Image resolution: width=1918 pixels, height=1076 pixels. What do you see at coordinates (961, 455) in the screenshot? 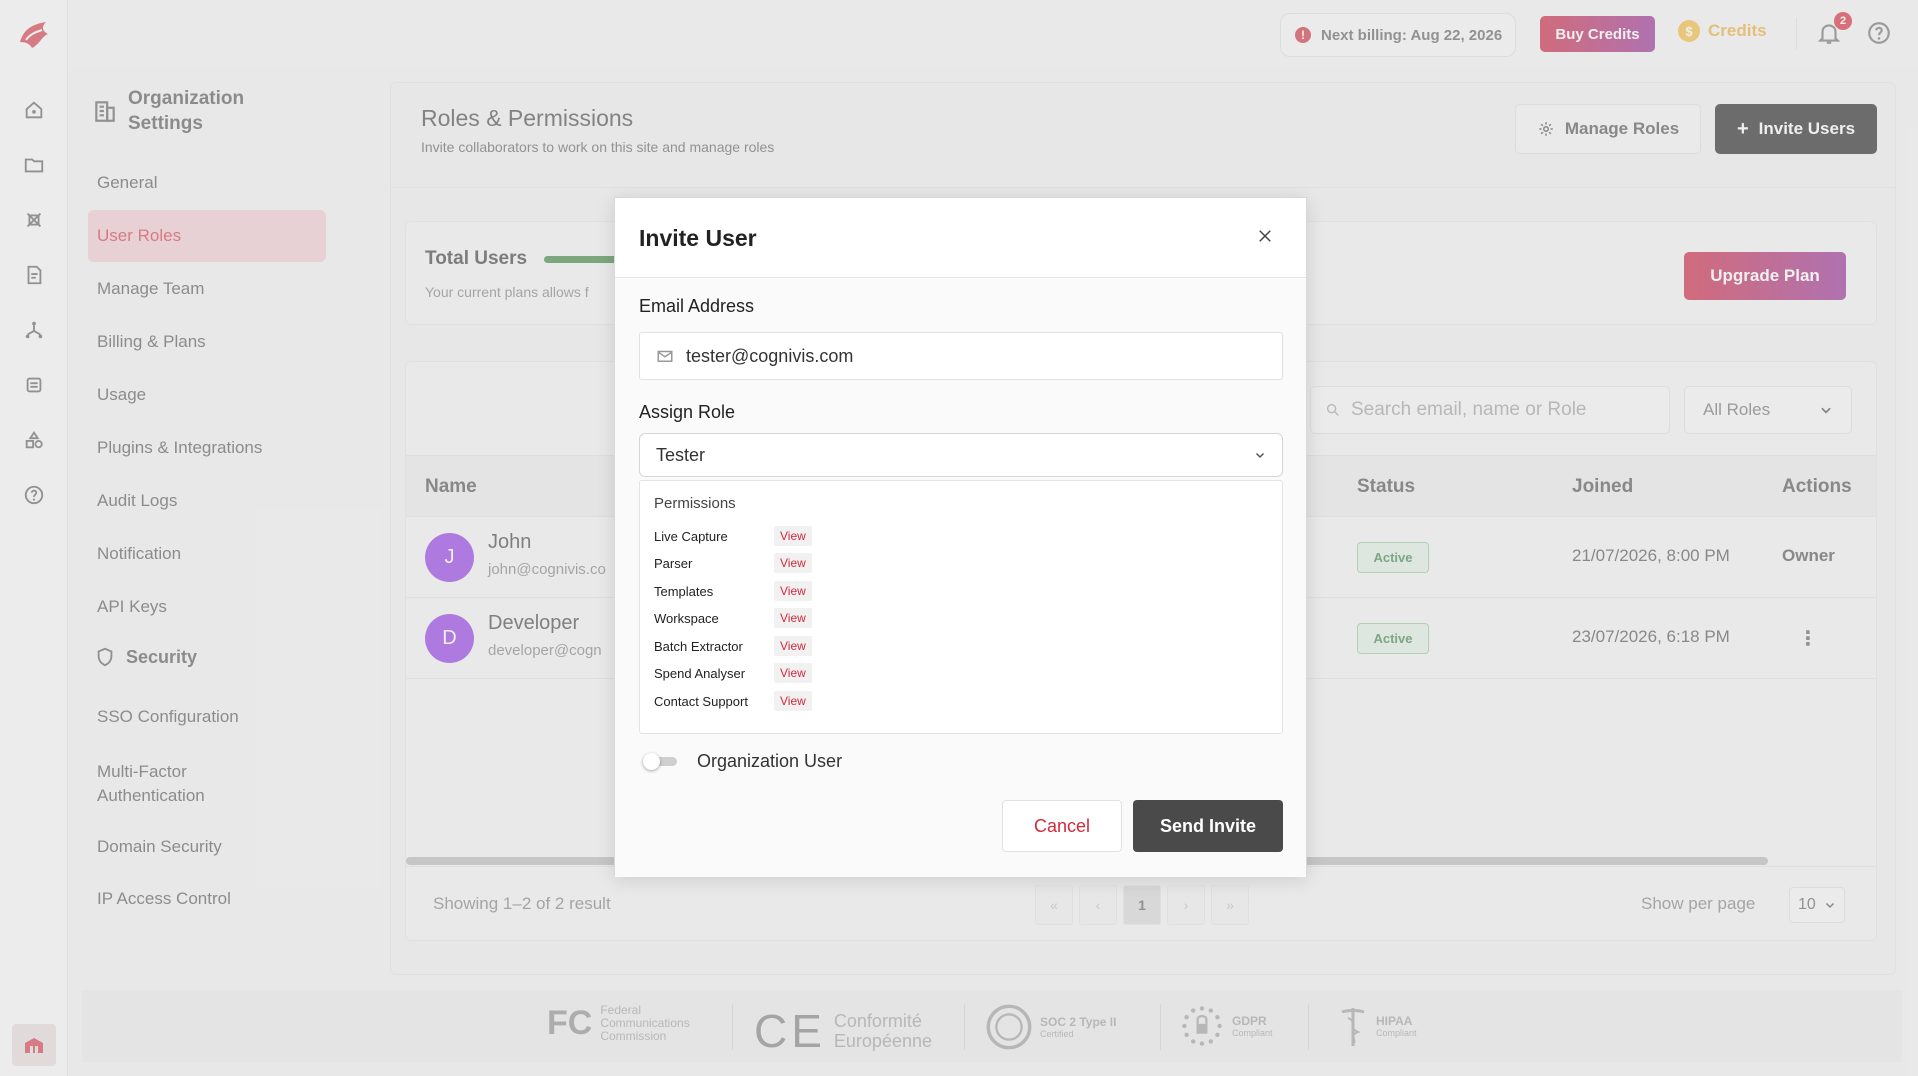
I see `role-select: Tester` at bounding box center [961, 455].